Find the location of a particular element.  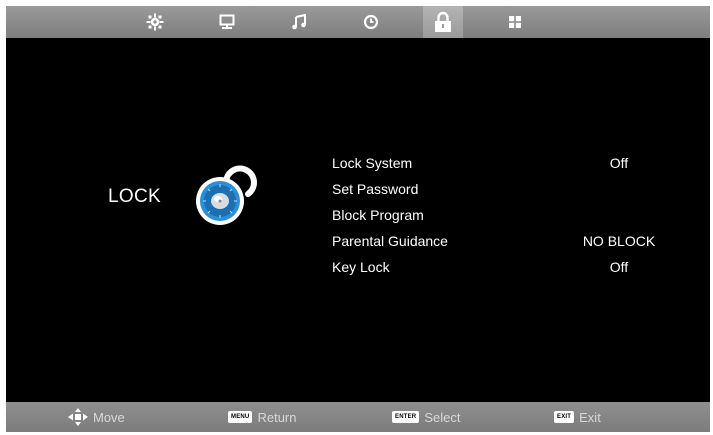

menu-item-key-lock: Key Lock Off is located at coordinates (502, 269).